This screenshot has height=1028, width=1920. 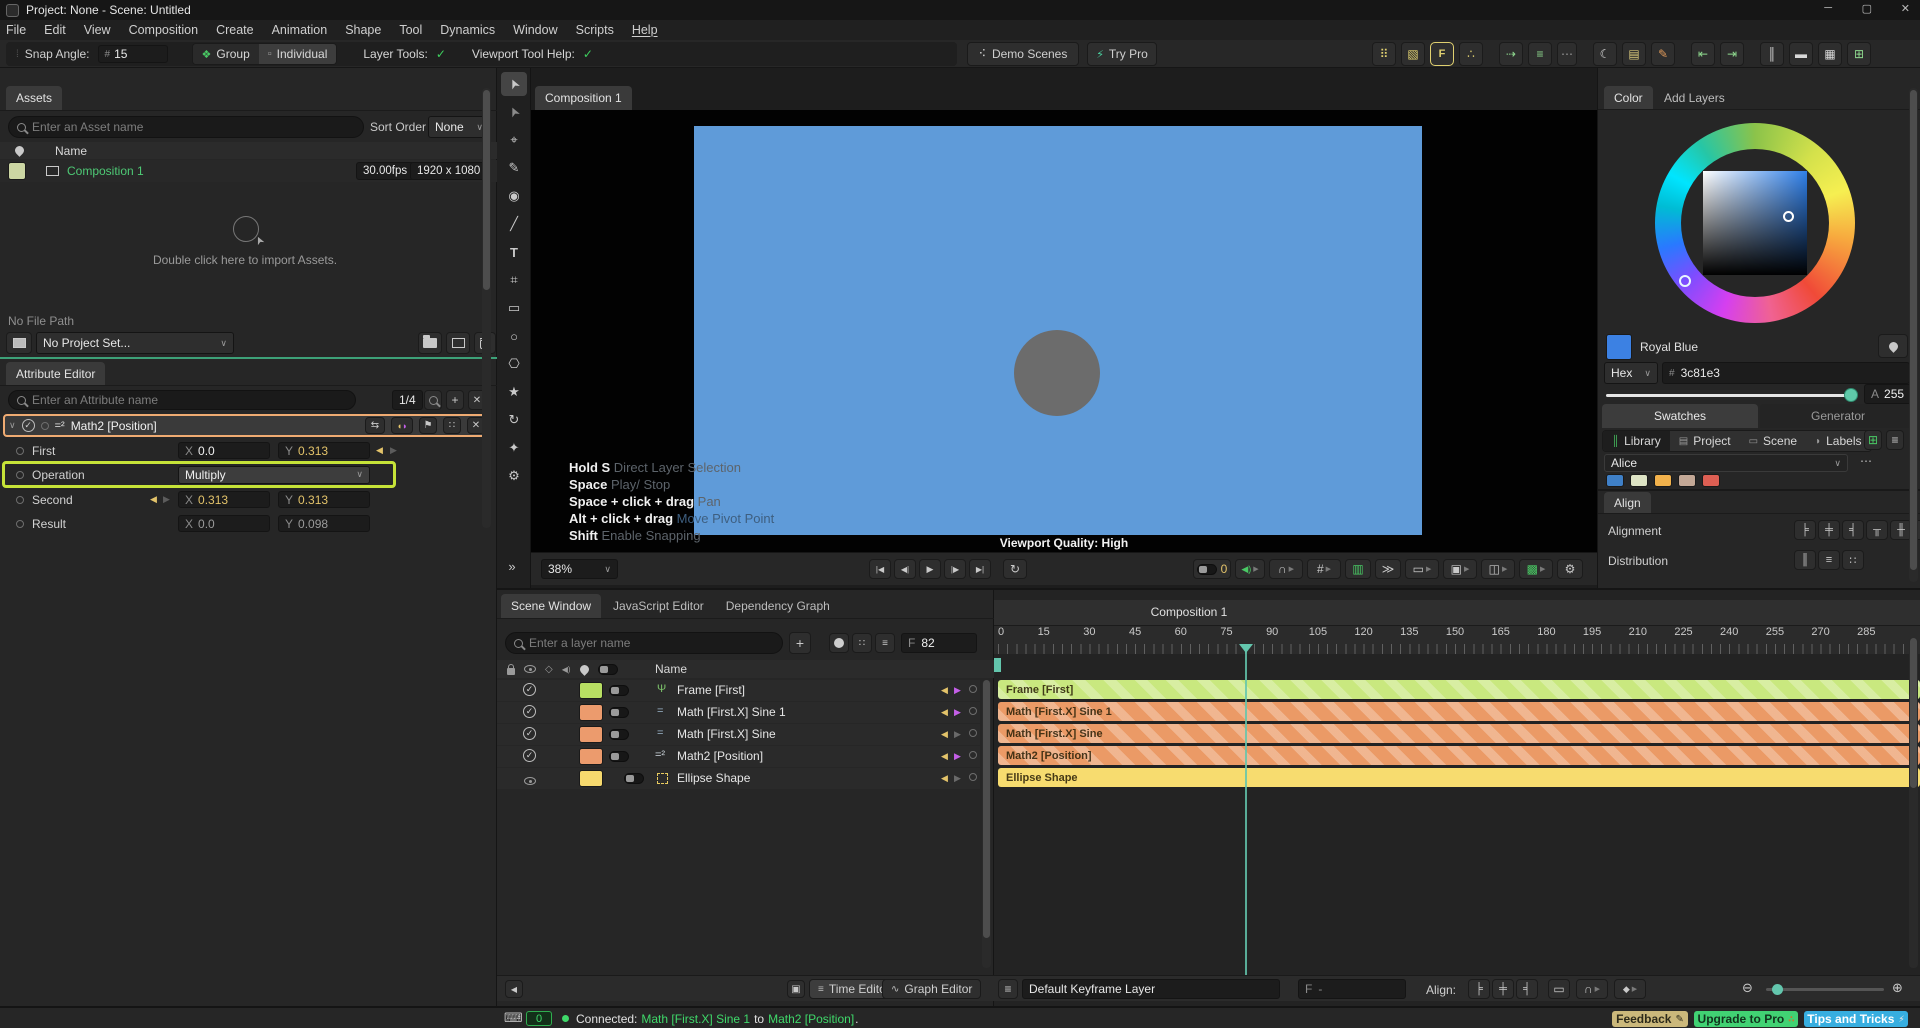 What do you see at coordinates (120, 54) in the screenshot?
I see `snap-angle-value: 15` at bounding box center [120, 54].